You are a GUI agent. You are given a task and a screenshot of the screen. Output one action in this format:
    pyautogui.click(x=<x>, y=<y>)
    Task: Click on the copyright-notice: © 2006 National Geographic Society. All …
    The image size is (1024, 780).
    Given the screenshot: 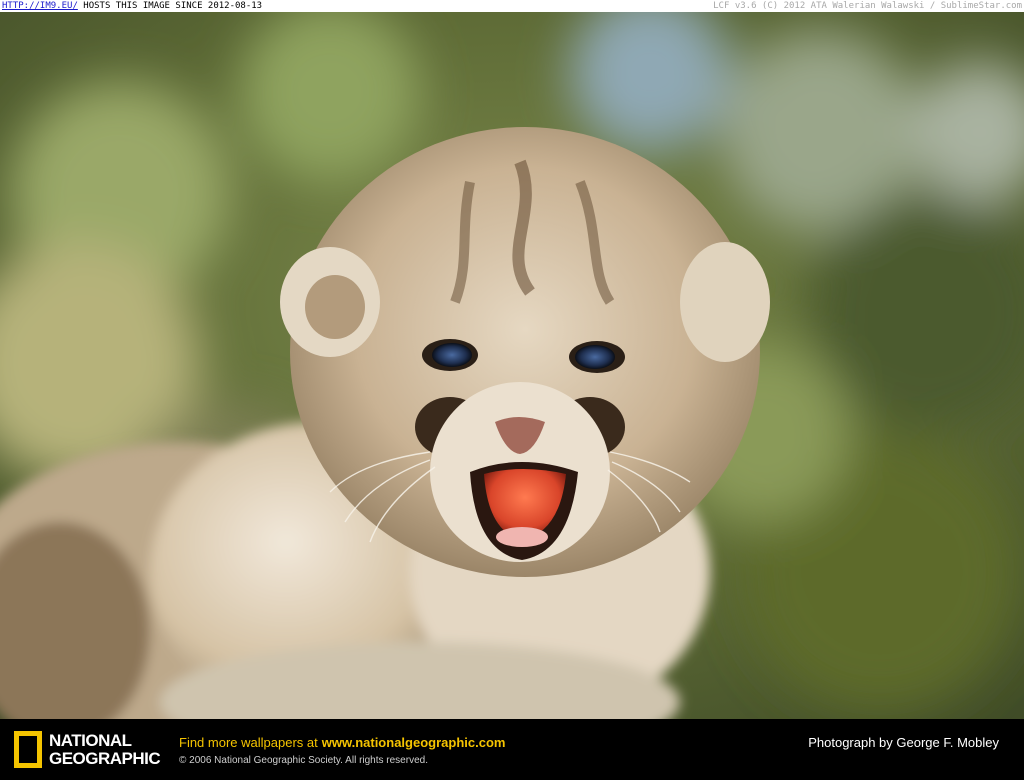 What is the action you would take?
    pyautogui.click(x=303, y=760)
    